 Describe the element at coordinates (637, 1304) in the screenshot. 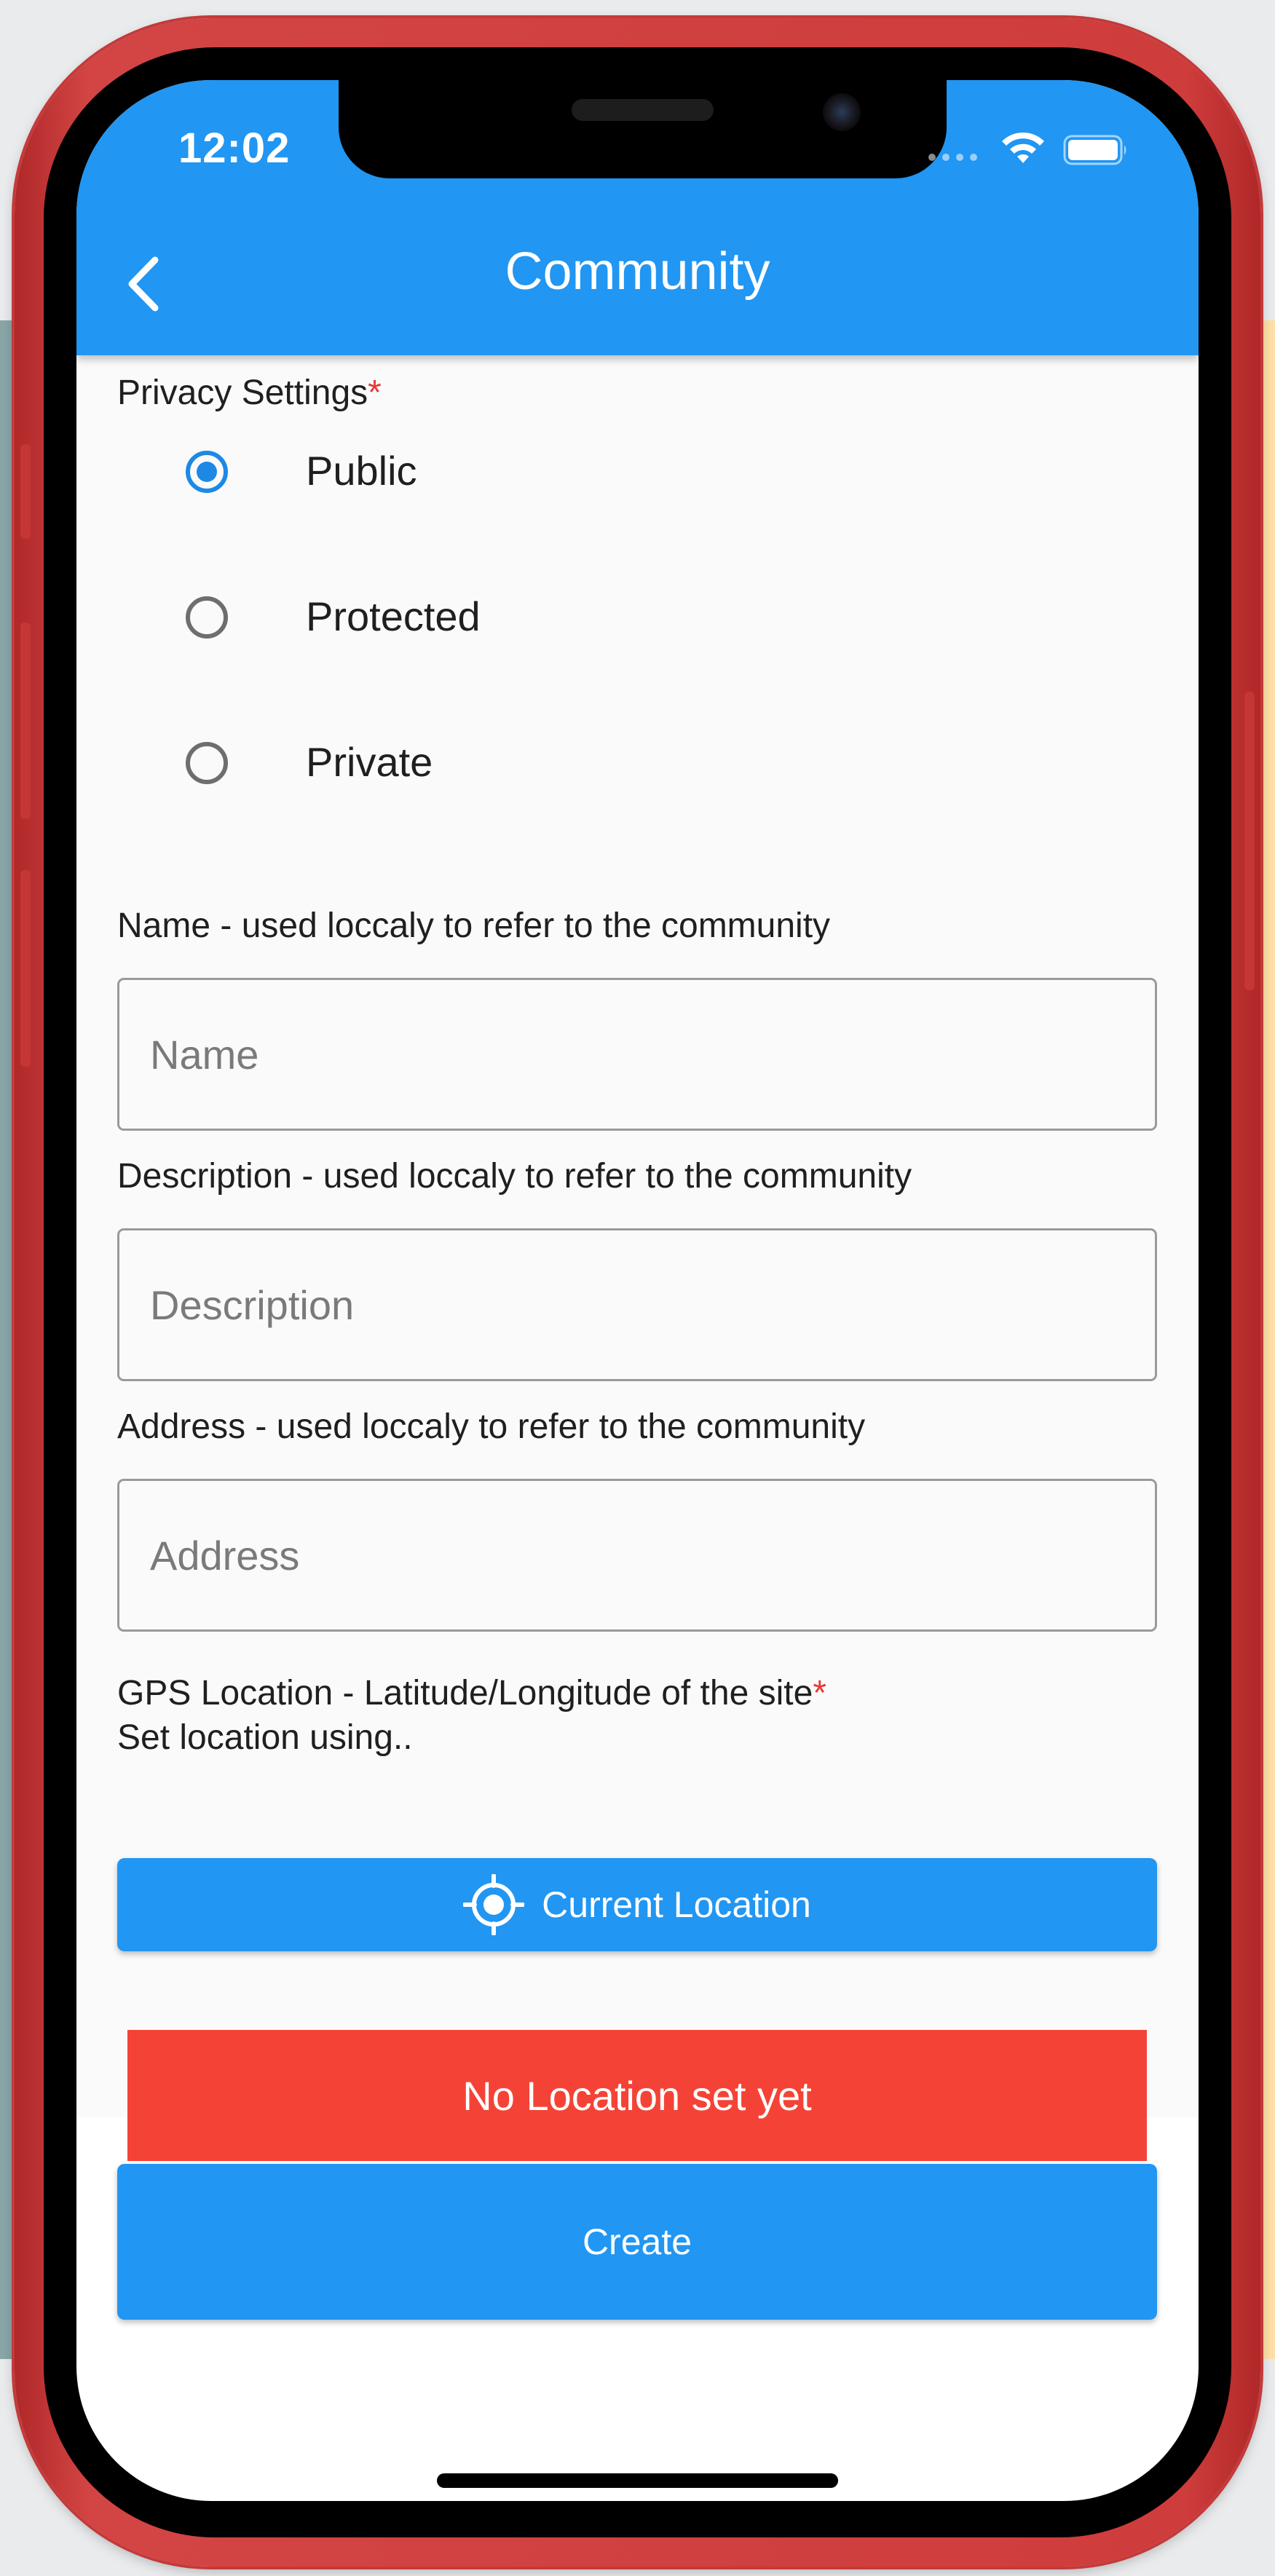

I see `description-input` at that location.